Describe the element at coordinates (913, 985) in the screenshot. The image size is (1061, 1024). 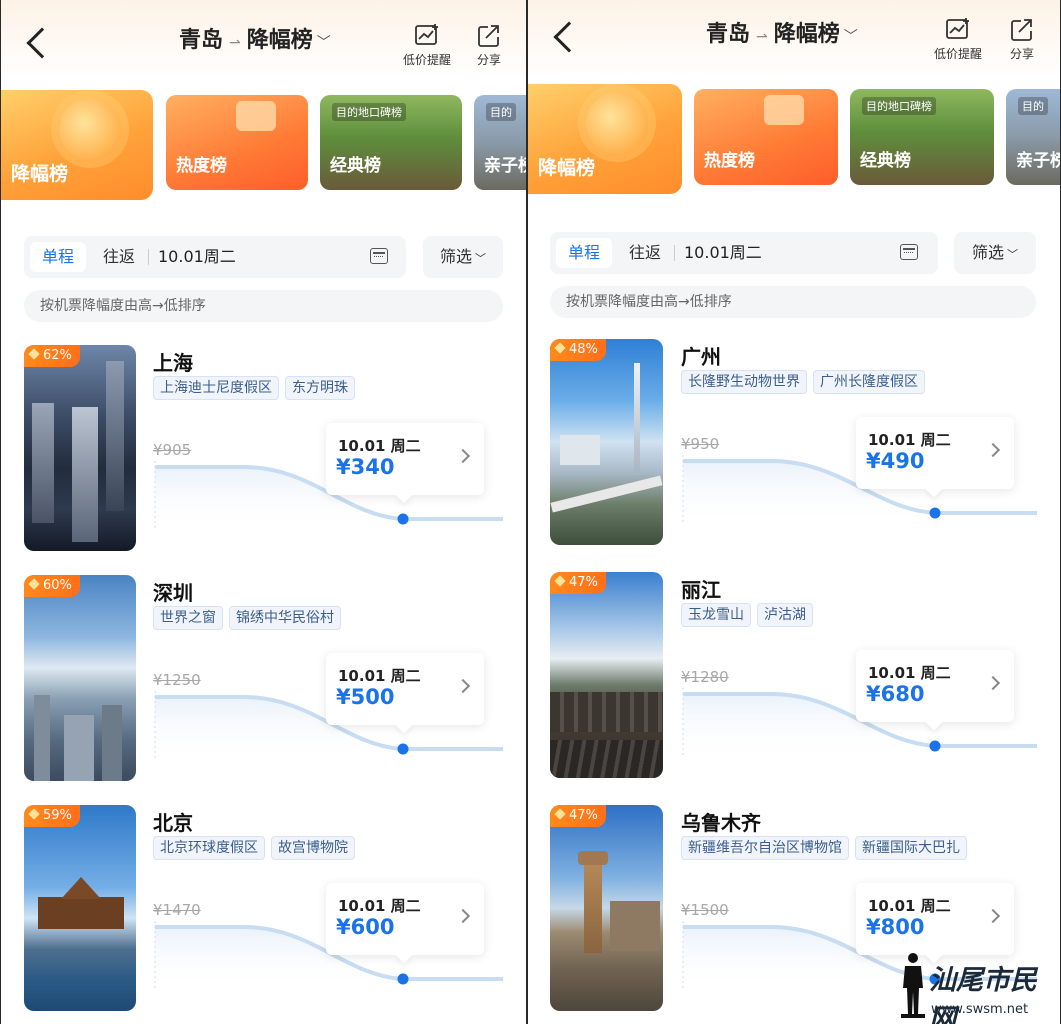
I see `statue-icon` at that location.